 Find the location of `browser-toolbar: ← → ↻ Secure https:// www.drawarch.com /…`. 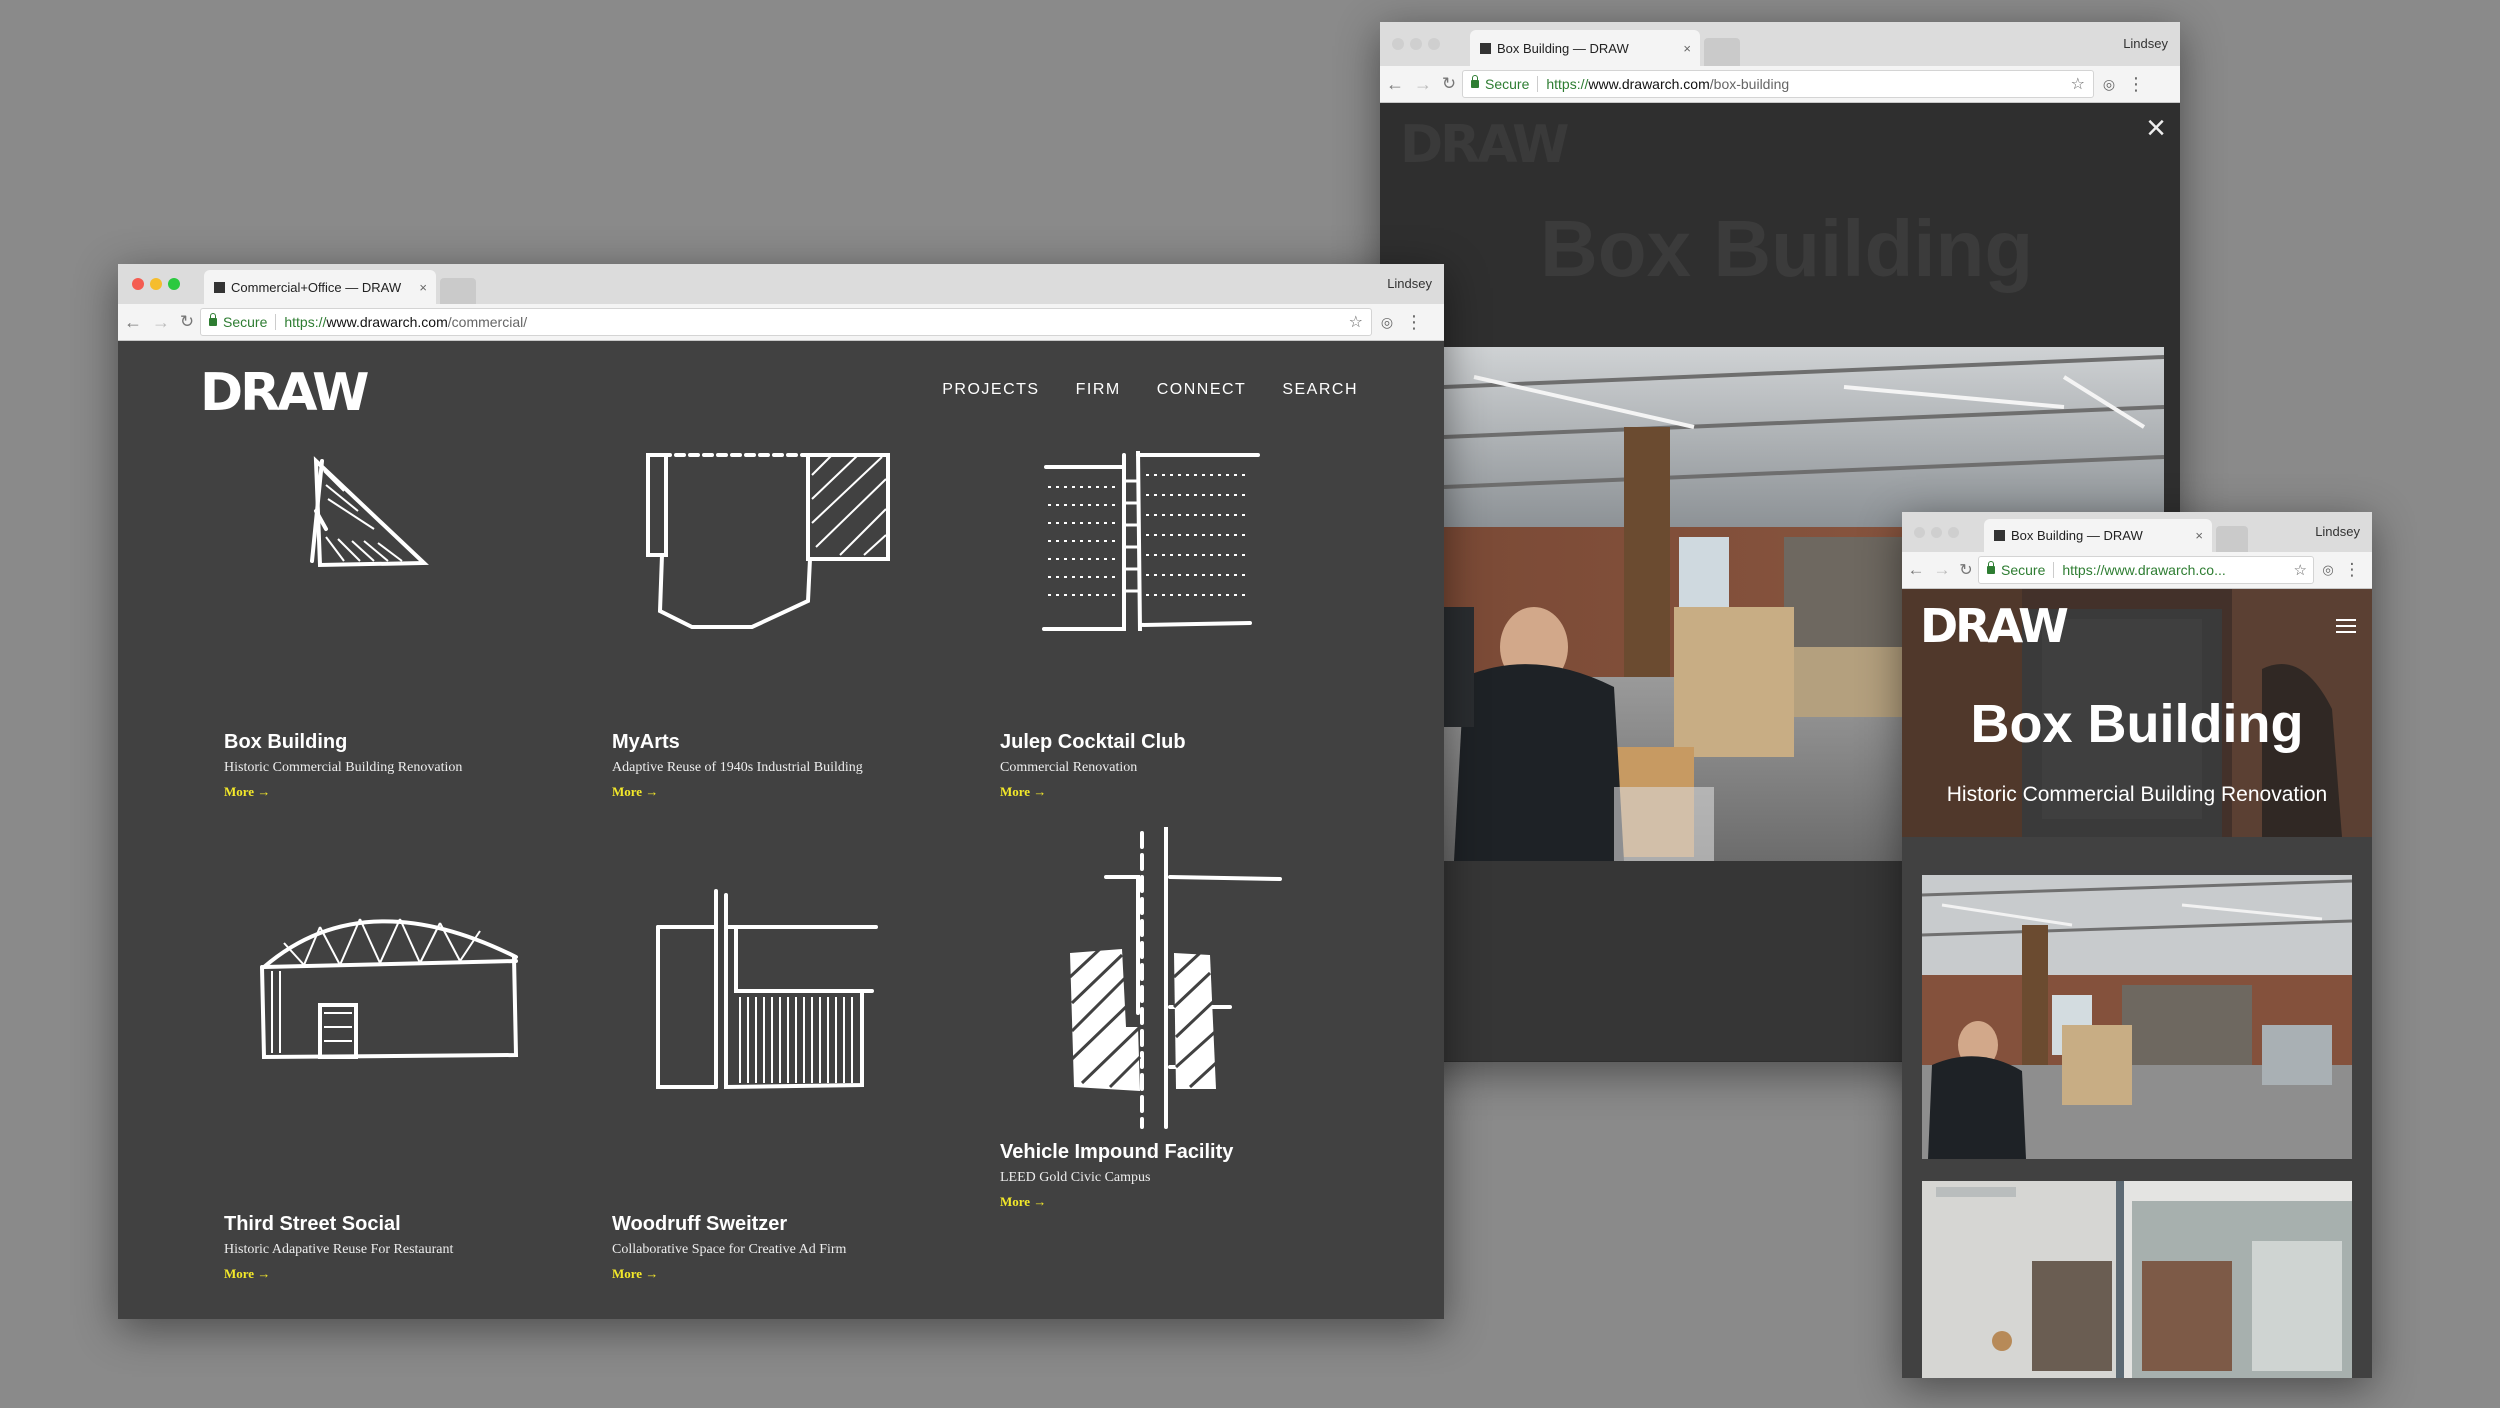

browser-toolbar: ← → ↻ Secure https:// www.drawarch.com /… is located at coordinates (1780, 84).